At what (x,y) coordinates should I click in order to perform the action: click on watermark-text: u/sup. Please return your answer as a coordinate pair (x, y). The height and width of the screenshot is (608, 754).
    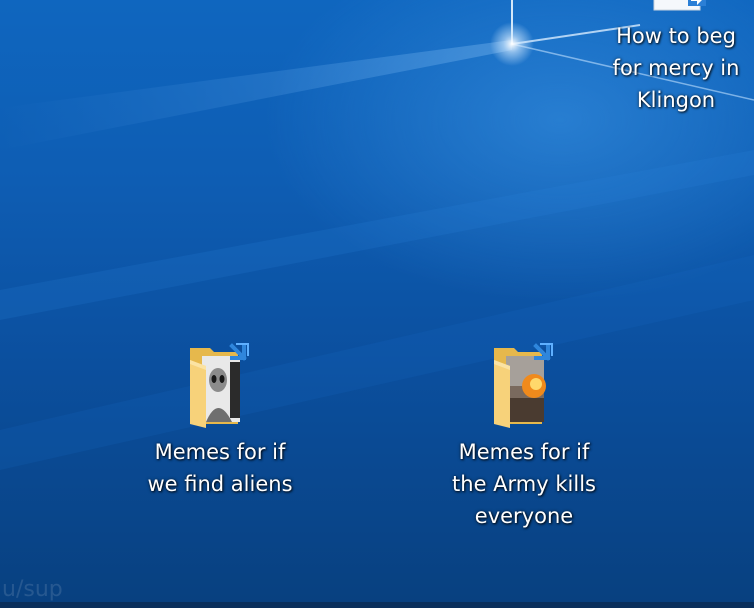
    Looking at the image, I should click on (32, 589).